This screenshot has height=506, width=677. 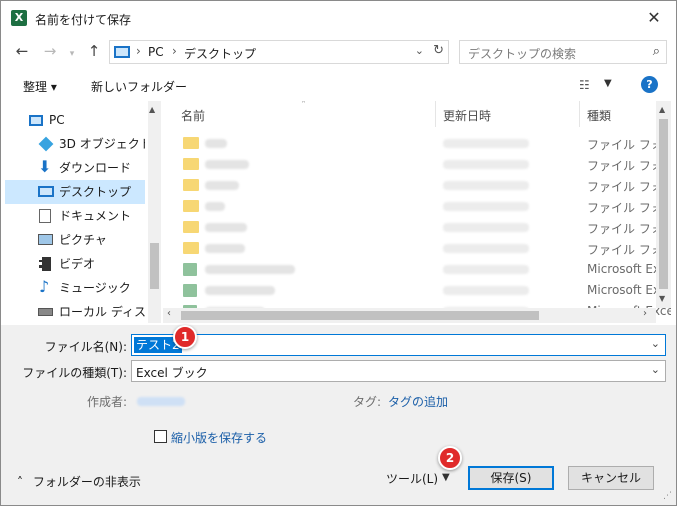 What do you see at coordinates (656, 51) in the screenshot?
I see `search-icon: ⌕` at bounding box center [656, 51].